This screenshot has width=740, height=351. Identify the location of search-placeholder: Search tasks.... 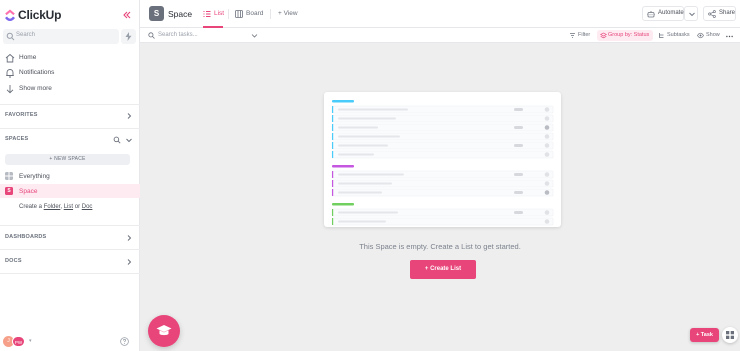
(178, 35).